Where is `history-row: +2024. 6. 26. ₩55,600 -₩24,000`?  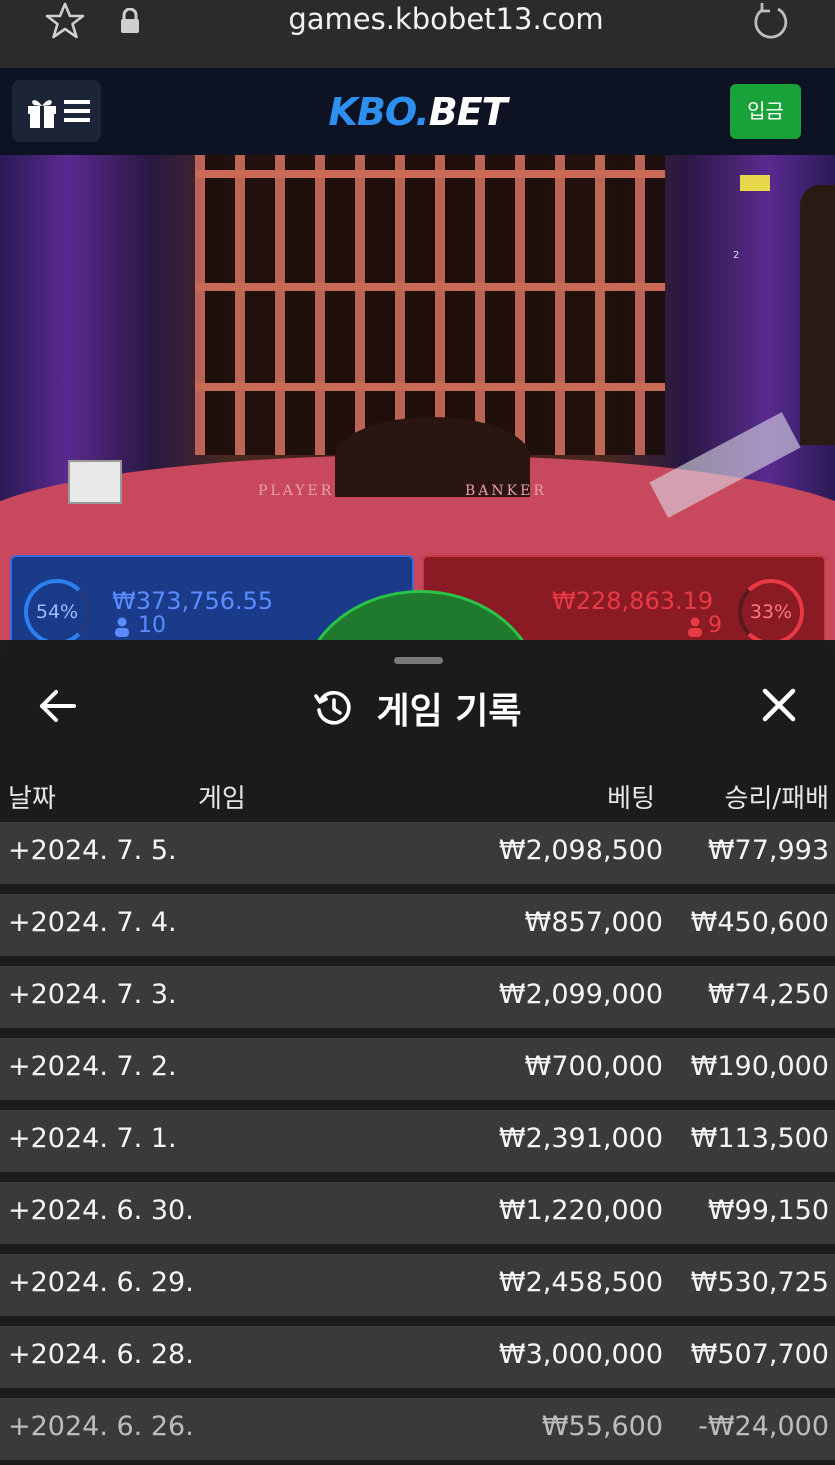 history-row: +2024. 6. 26. ₩55,600 -₩24,000 is located at coordinates (417, 1429).